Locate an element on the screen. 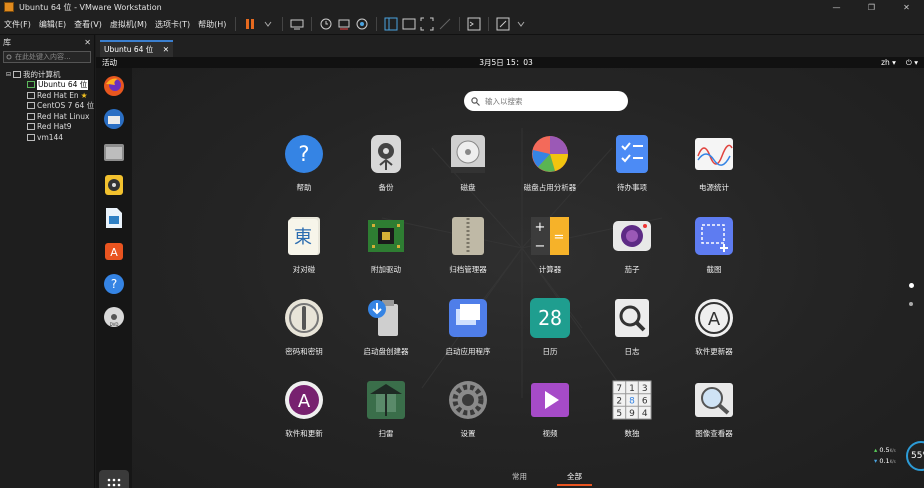 The height and width of the screenshot is (488, 924). app-calendar: 28 日历 is located at coordinates (550, 327).